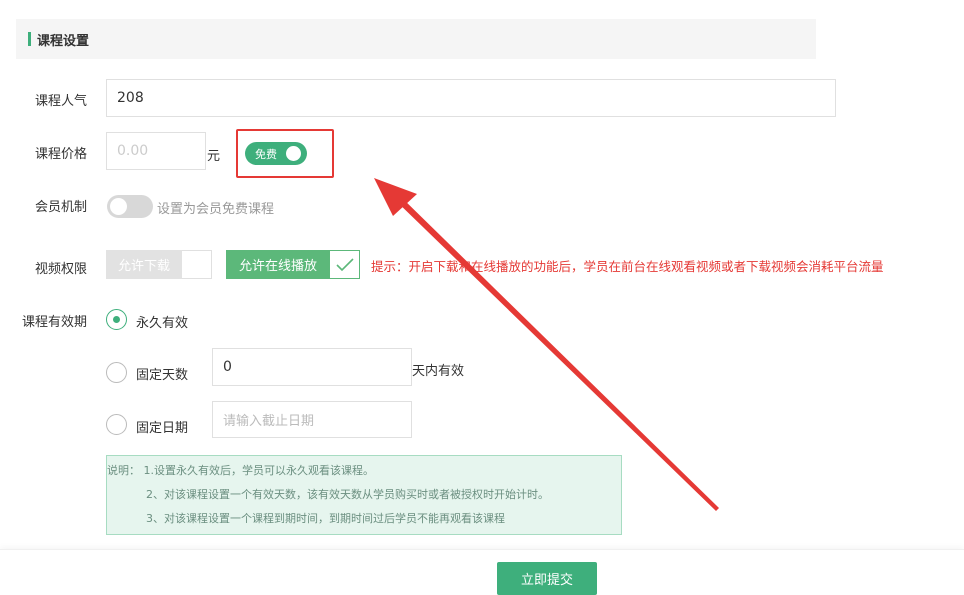 This screenshot has width=964, height=595. I want to click on fixed-date-placeholder: 请输入截止日期, so click(269, 421).